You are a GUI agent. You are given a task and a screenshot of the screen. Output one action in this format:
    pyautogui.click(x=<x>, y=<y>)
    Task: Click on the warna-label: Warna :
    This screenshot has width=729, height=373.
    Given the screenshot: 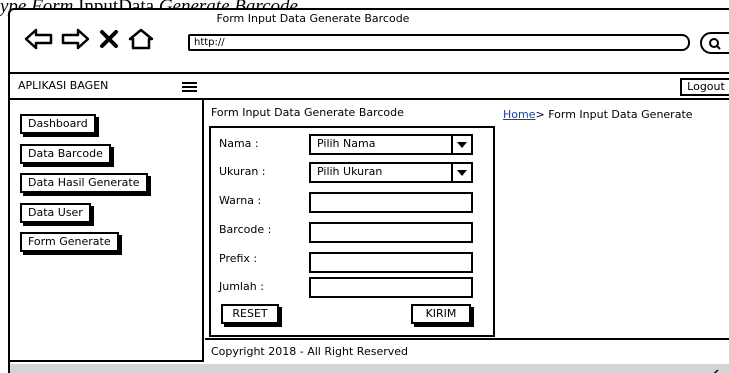 What is the action you would take?
    pyautogui.click(x=240, y=200)
    